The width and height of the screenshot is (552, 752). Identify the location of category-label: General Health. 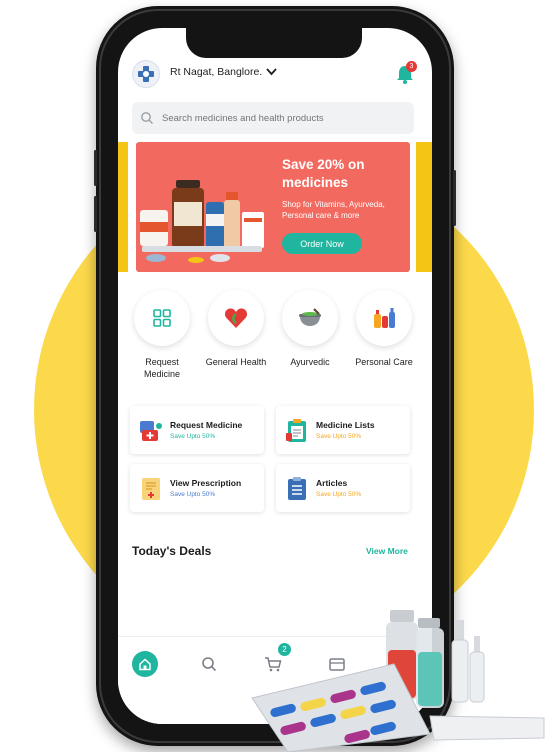
(236, 362).